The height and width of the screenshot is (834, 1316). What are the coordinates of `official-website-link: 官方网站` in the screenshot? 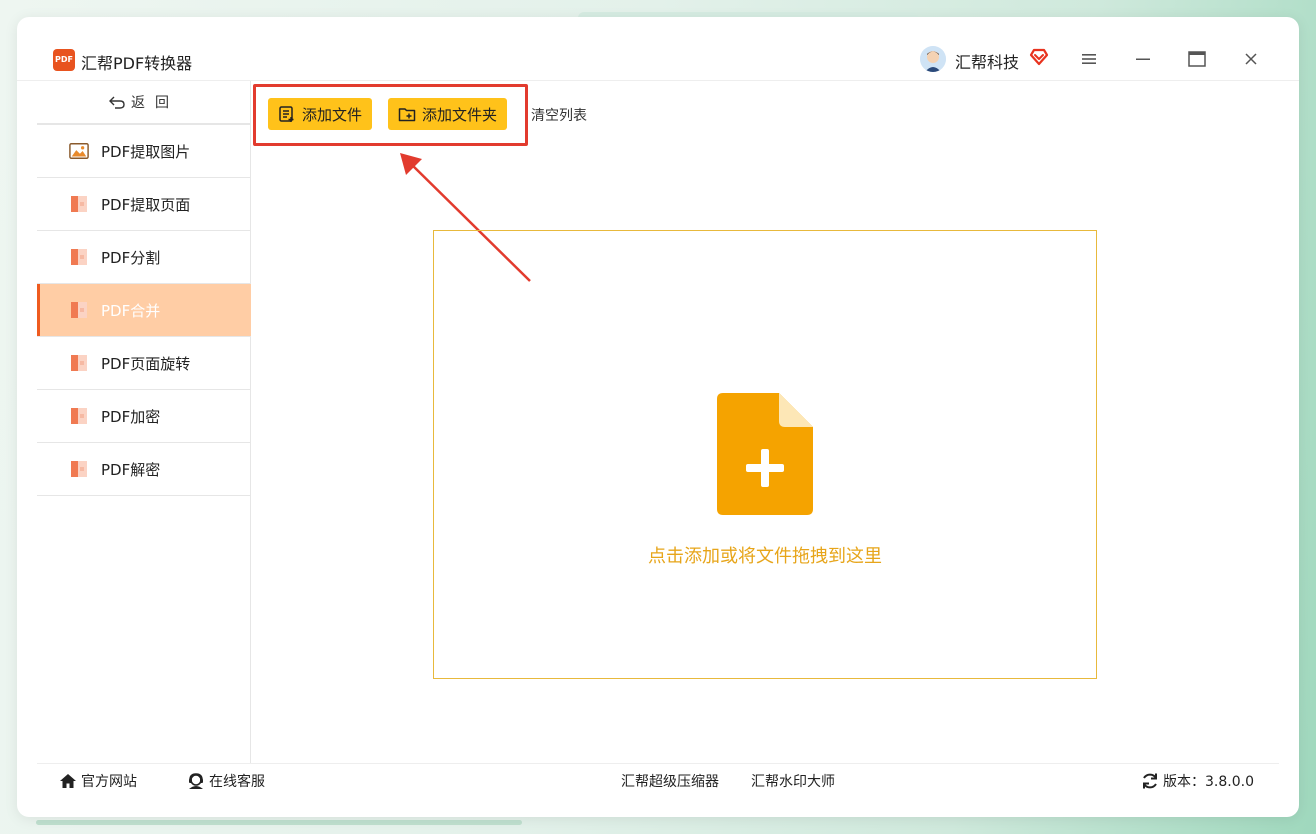 It's located at (98, 781).